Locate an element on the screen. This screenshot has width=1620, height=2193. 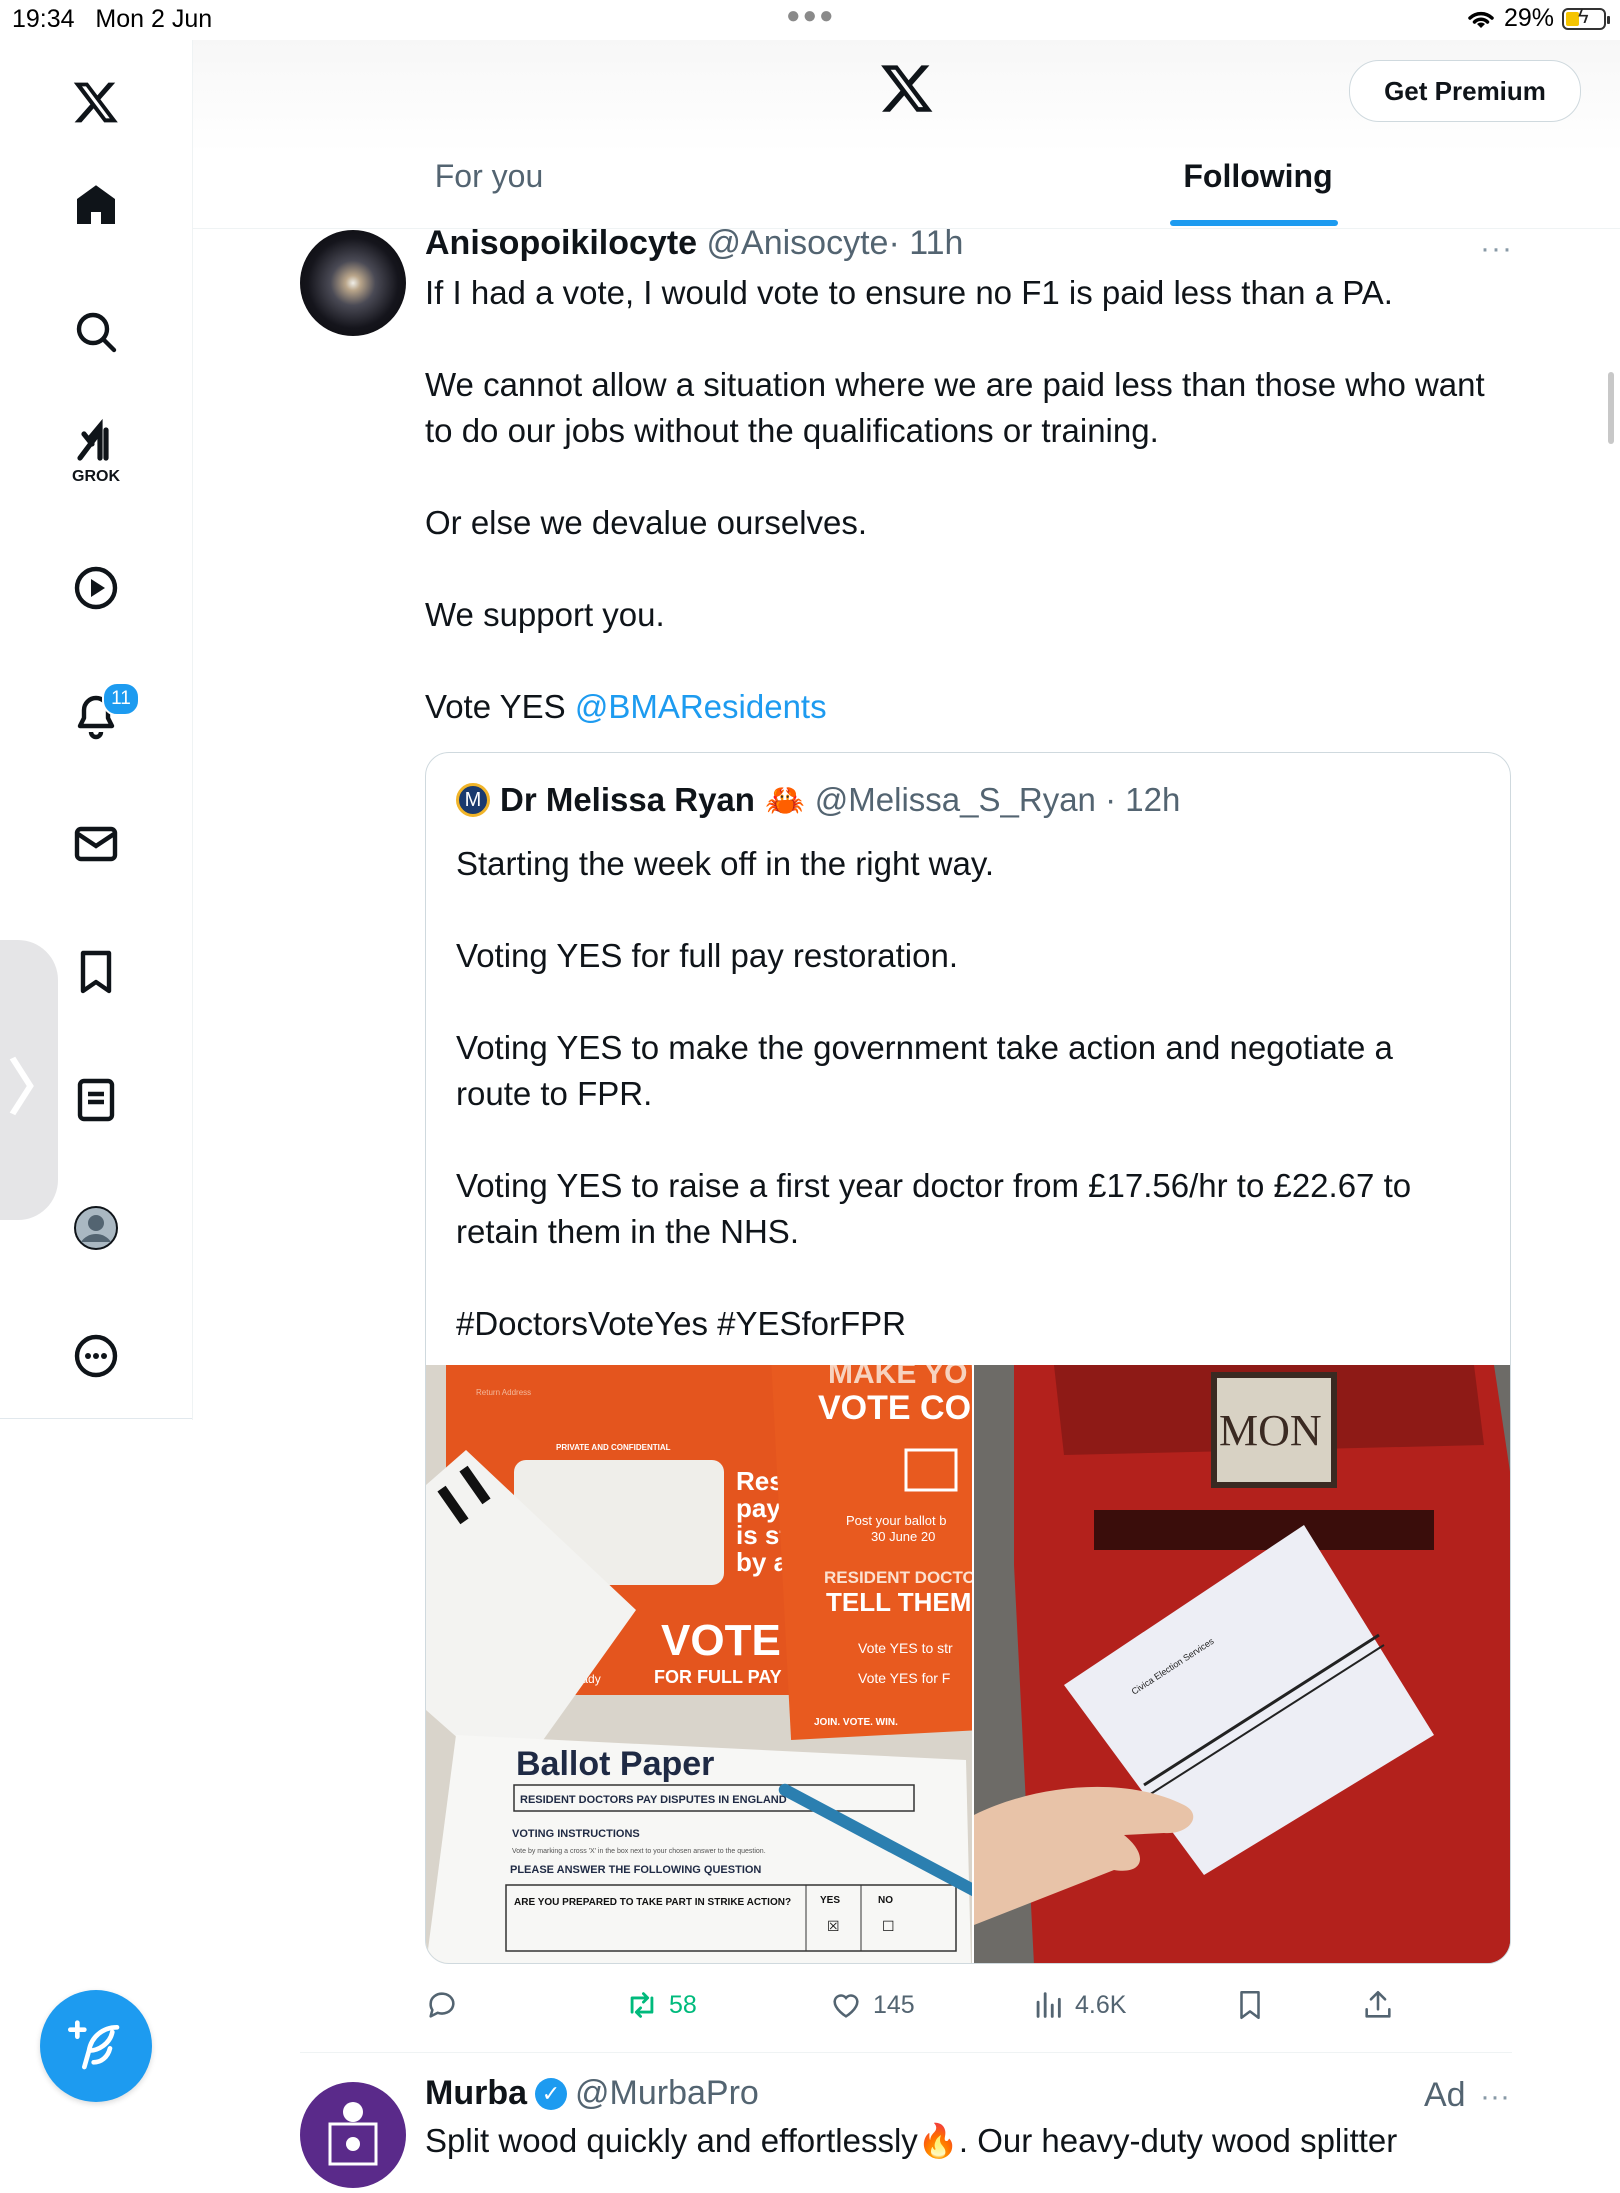
chevron-right-icon: 〉 is located at coordinates (38, 1088).